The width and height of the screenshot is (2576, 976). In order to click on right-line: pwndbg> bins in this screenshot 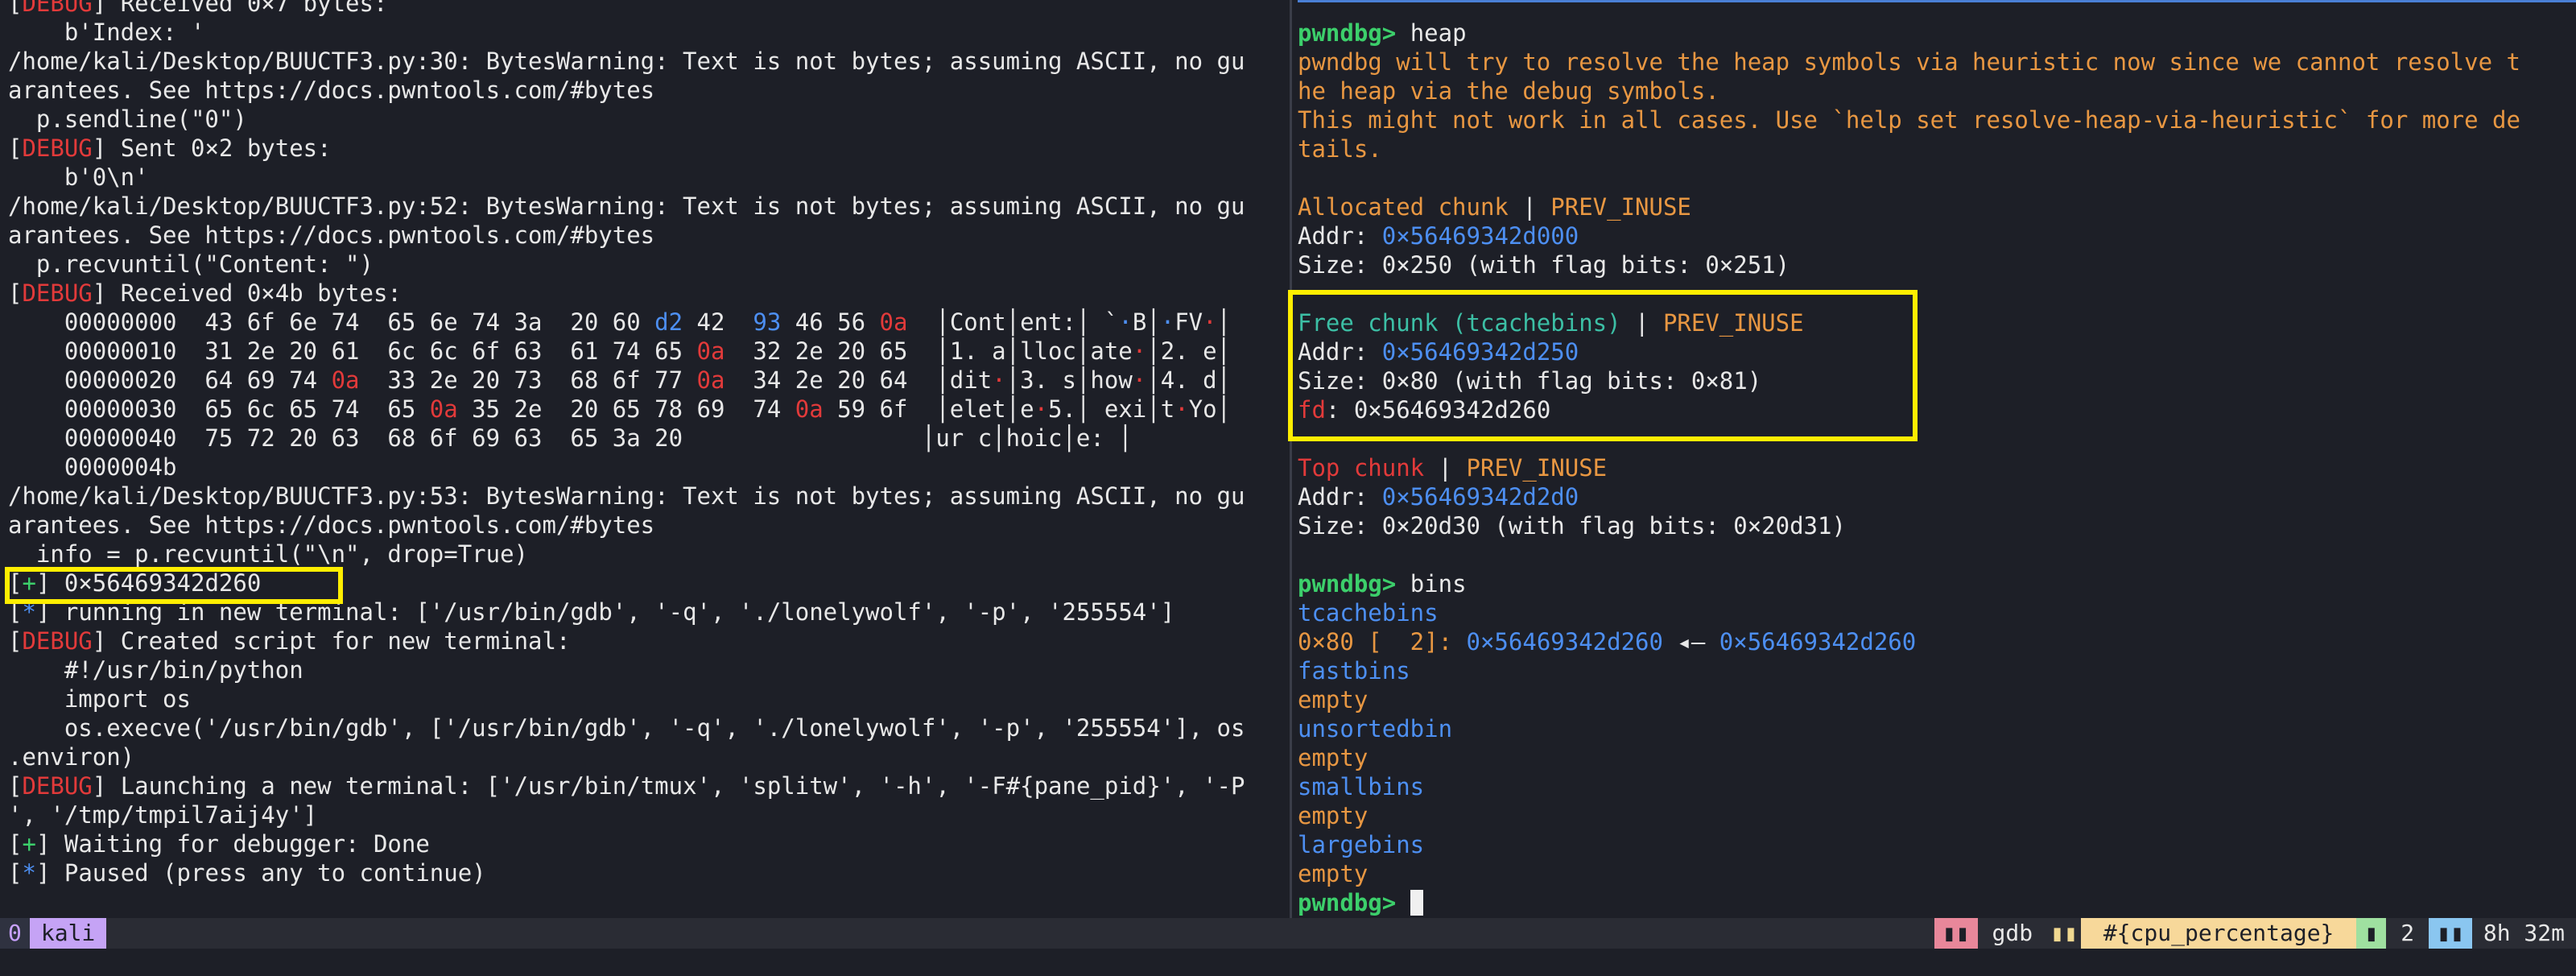, I will do `click(1937, 583)`.